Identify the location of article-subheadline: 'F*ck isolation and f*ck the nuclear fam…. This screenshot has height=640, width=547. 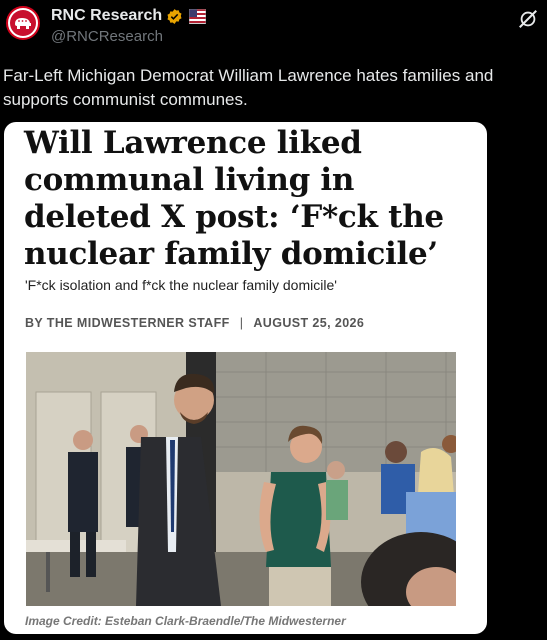
(181, 285).